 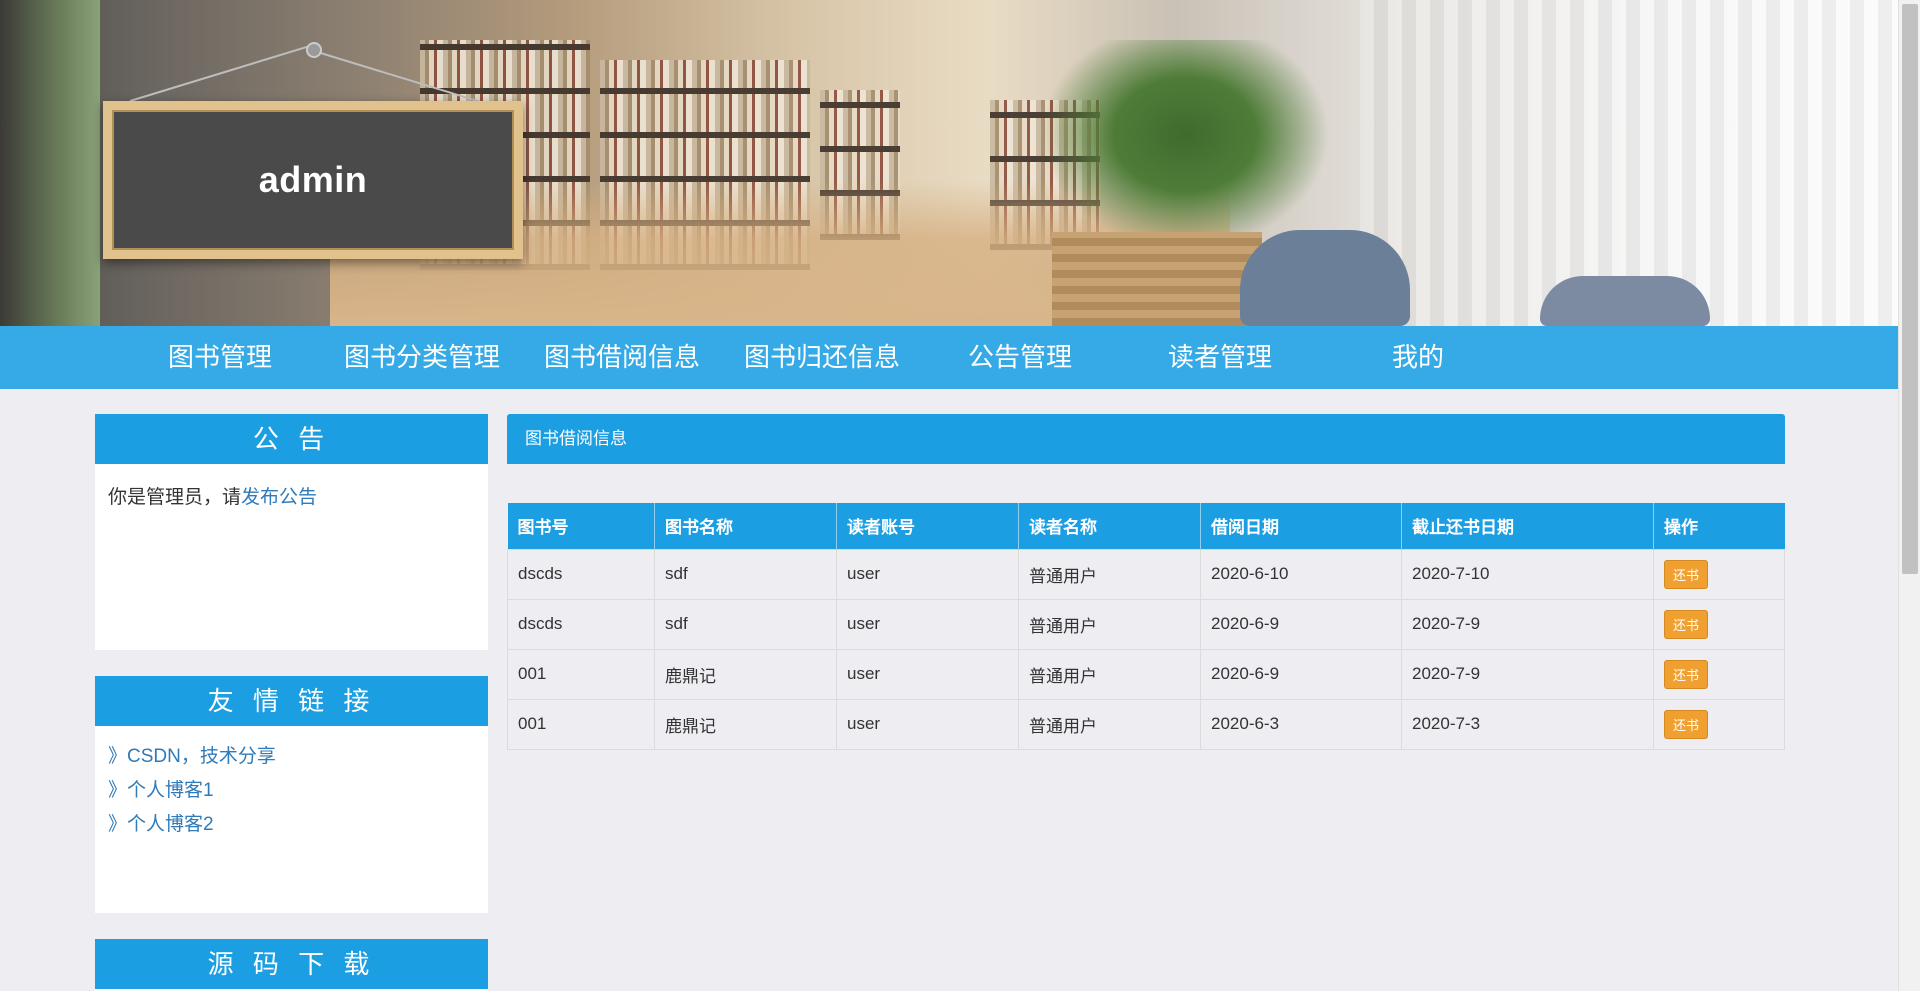 What do you see at coordinates (1020, 357) in the screenshot?
I see `nav-item-notice-management: 公告管理` at bounding box center [1020, 357].